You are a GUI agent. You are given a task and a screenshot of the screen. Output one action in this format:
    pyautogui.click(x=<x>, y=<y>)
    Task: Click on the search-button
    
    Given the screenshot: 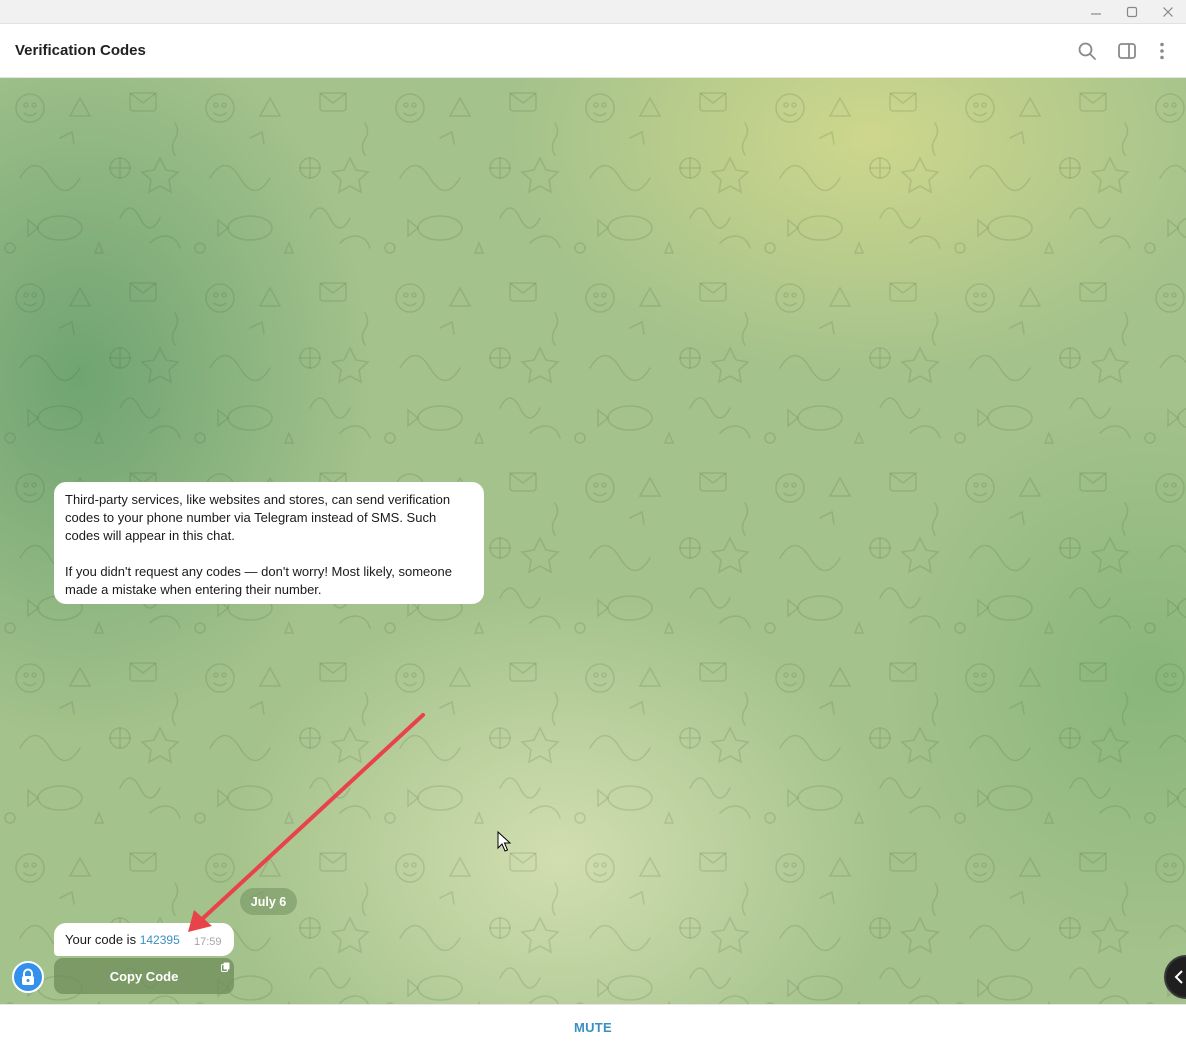 What is the action you would take?
    pyautogui.click(x=1087, y=51)
    